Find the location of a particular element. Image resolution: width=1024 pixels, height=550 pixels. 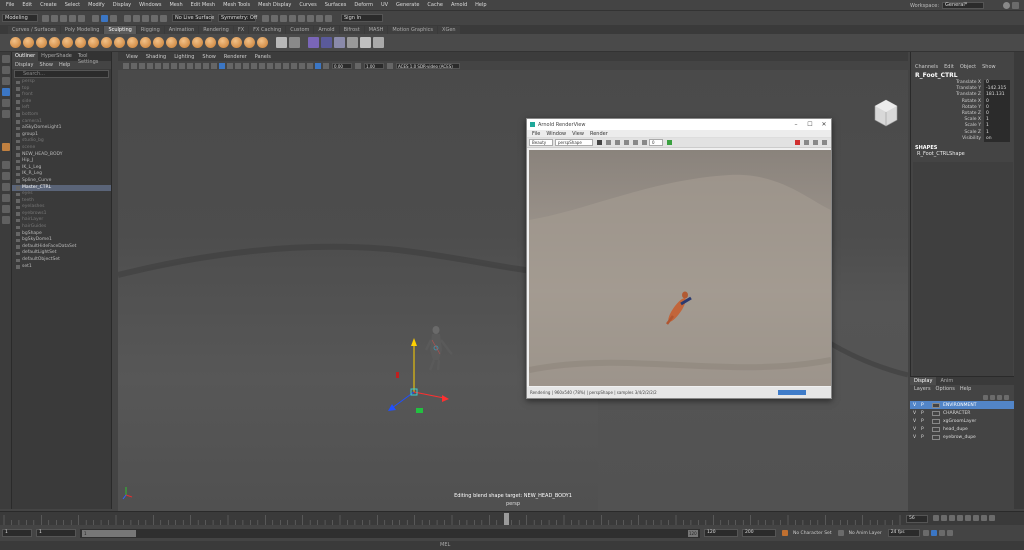

render-start-icon is located at coordinates (599, 142).